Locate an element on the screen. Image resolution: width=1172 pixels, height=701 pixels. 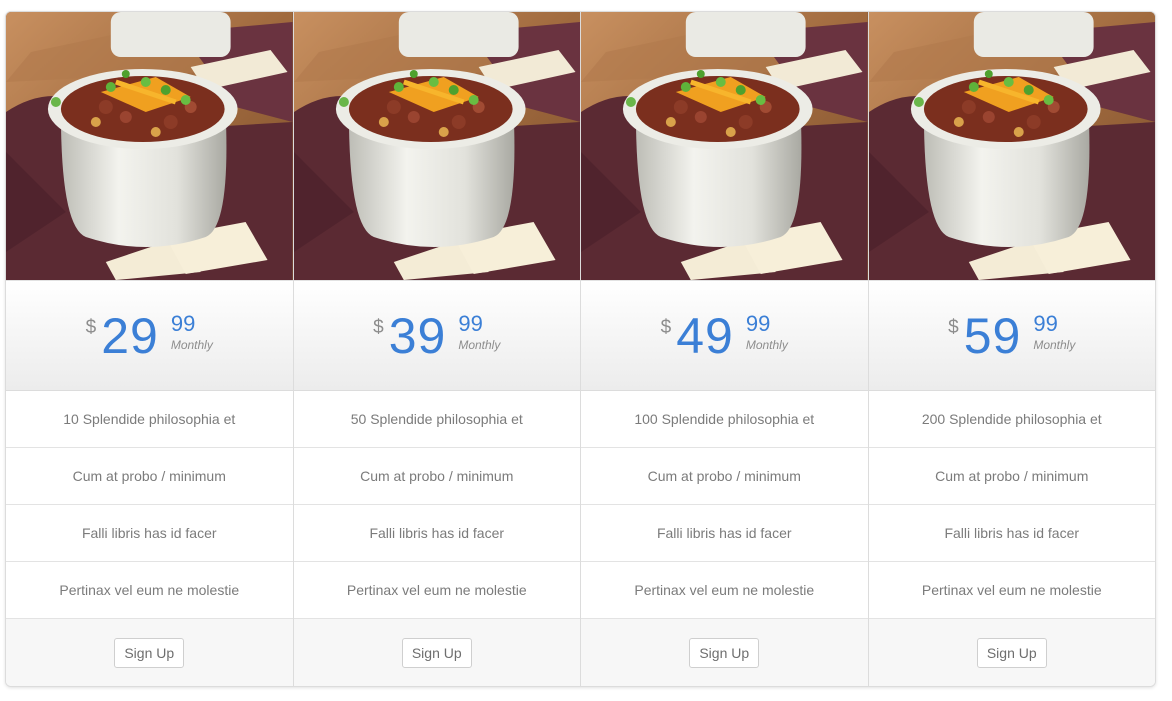
price: $ 59 99 Monthly is located at coordinates (1012, 335).